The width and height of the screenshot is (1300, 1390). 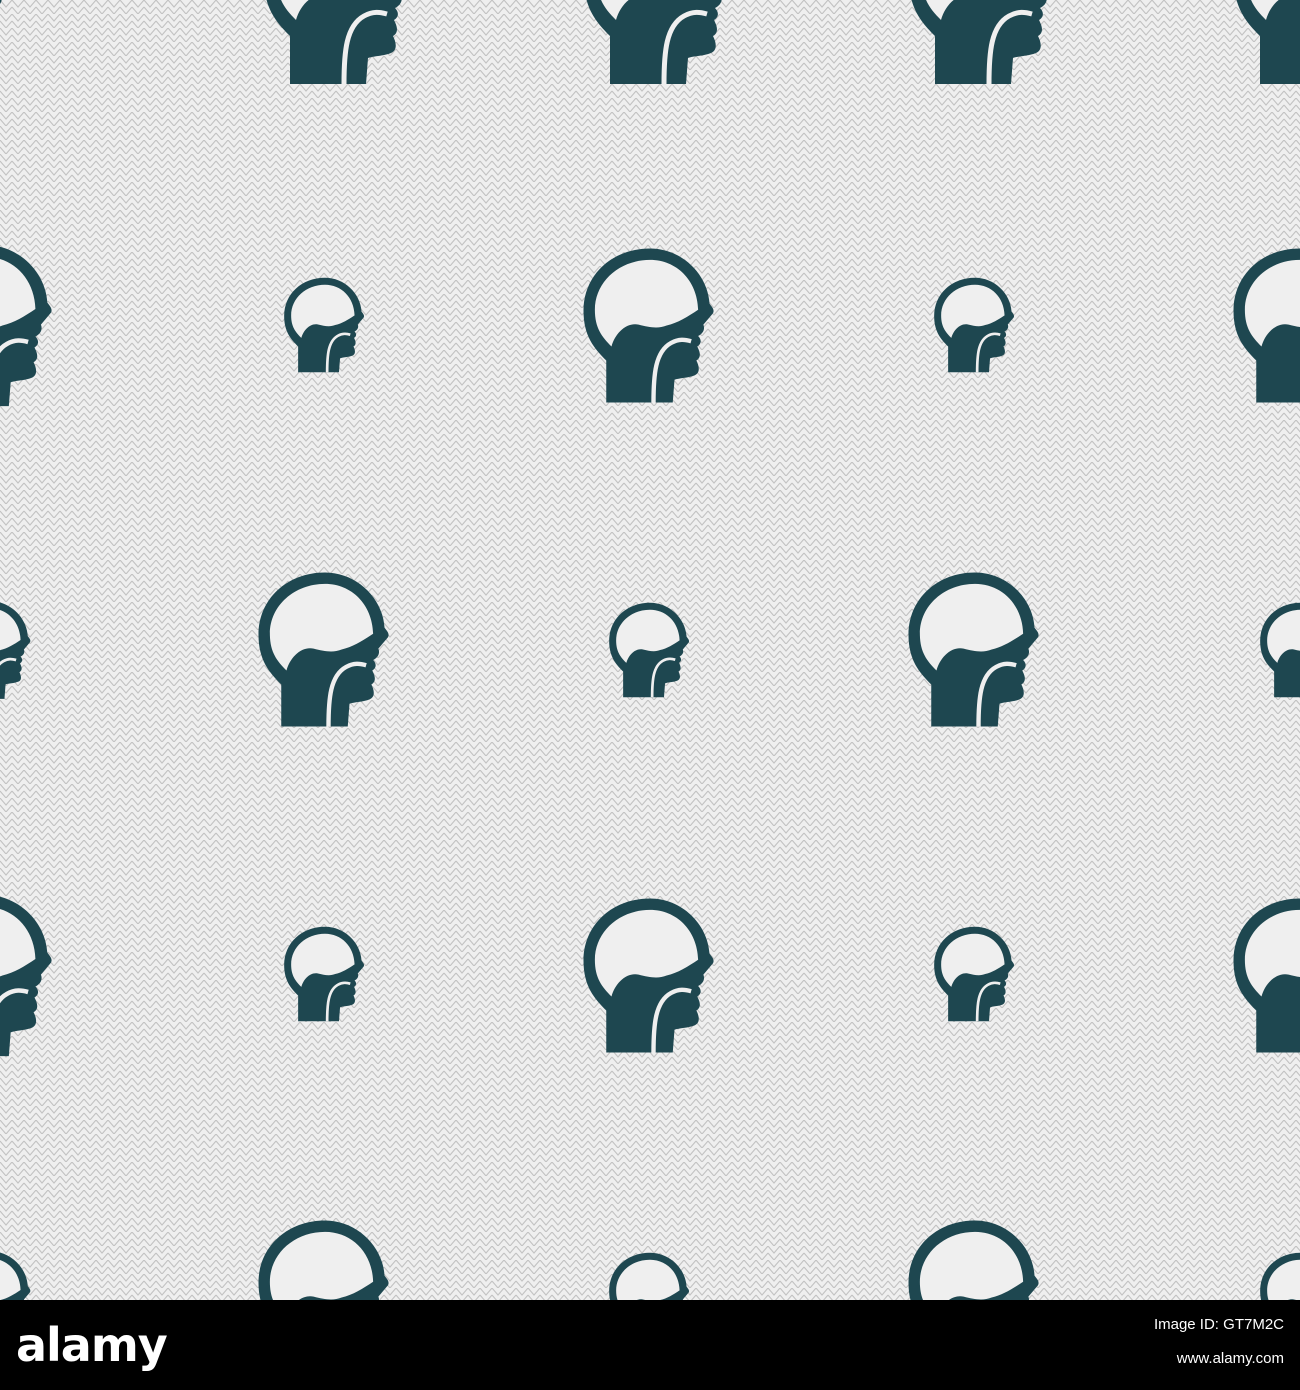 What do you see at coordinates (1218, 1324) in the screenshot?
I see `image-id-label: Image ID: GT7M2C` at bounding box center [1218, 1324].